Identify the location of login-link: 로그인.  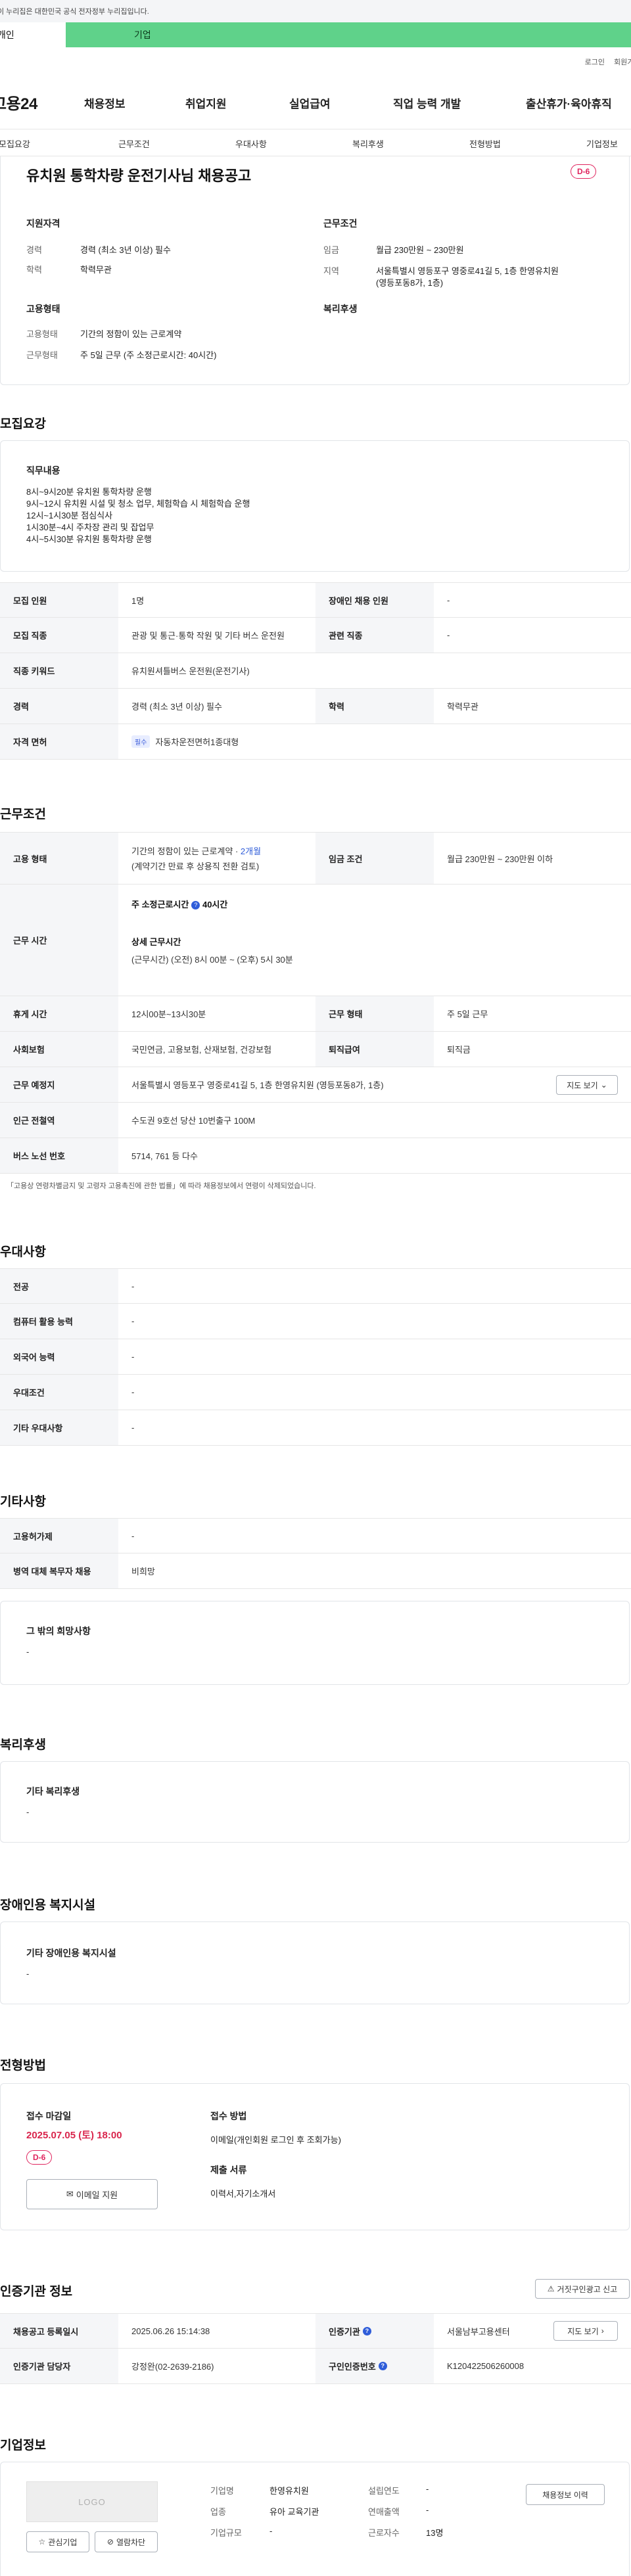
(595, 62).